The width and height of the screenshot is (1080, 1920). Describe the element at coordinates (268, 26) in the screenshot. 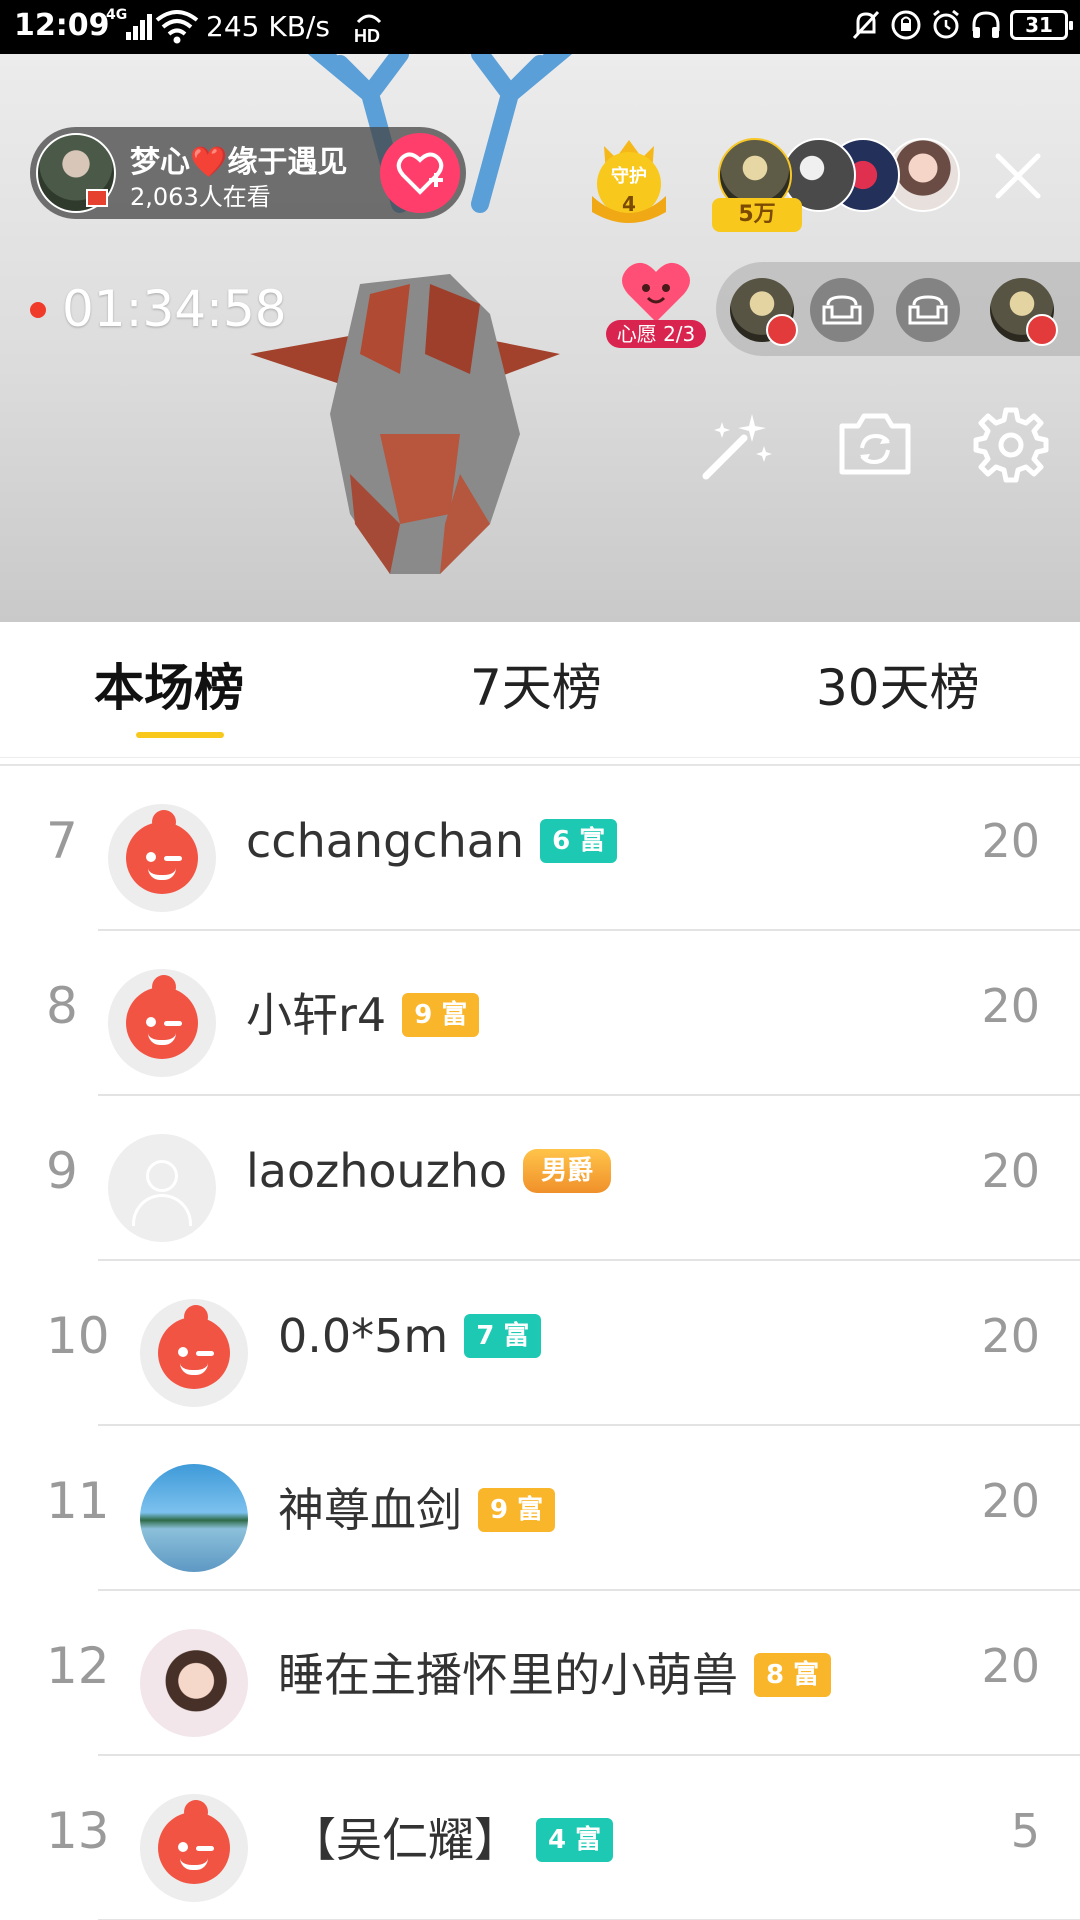

I see `network-speed: 245 KB/s` at that location.